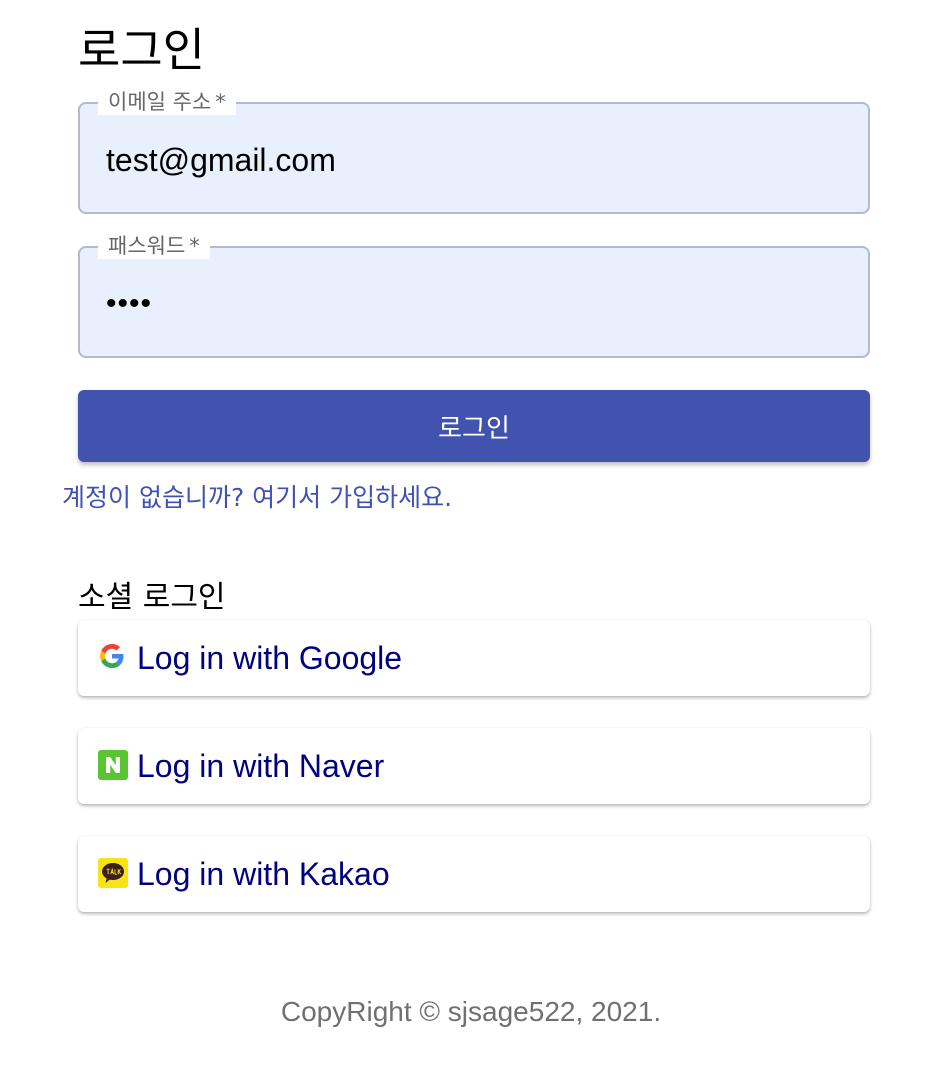 This screenshot has height=1088, width=926. Describe the element at coordinates (476, 160) in the screenshot. I see `email-input` at that location.